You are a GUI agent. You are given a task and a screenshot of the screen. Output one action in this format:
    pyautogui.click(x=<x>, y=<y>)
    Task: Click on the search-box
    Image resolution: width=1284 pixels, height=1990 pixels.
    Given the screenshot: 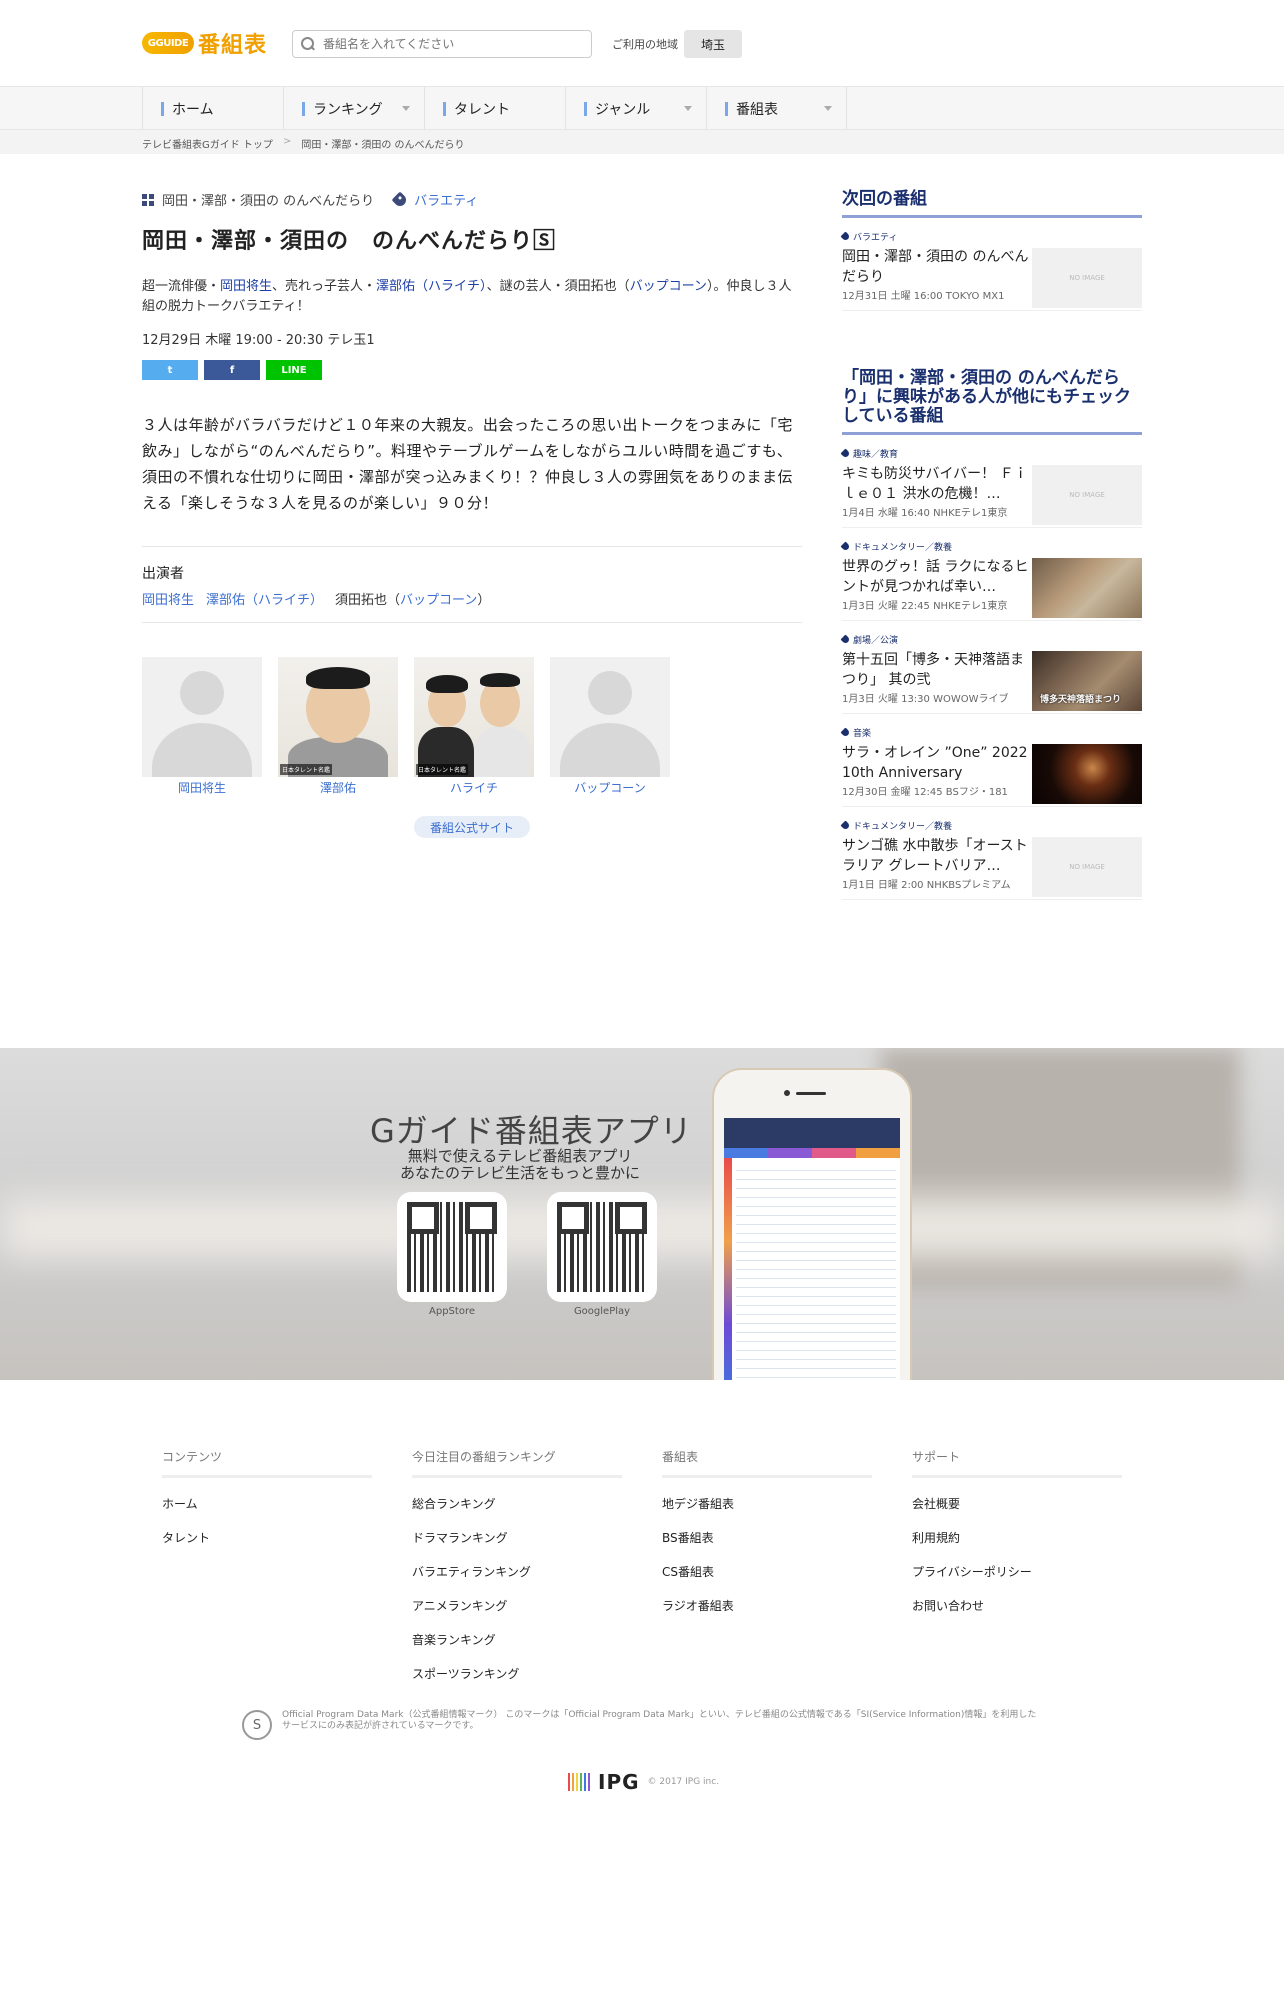 What is the action you would take?
    pyautogui.click(x=442, y=44)
    